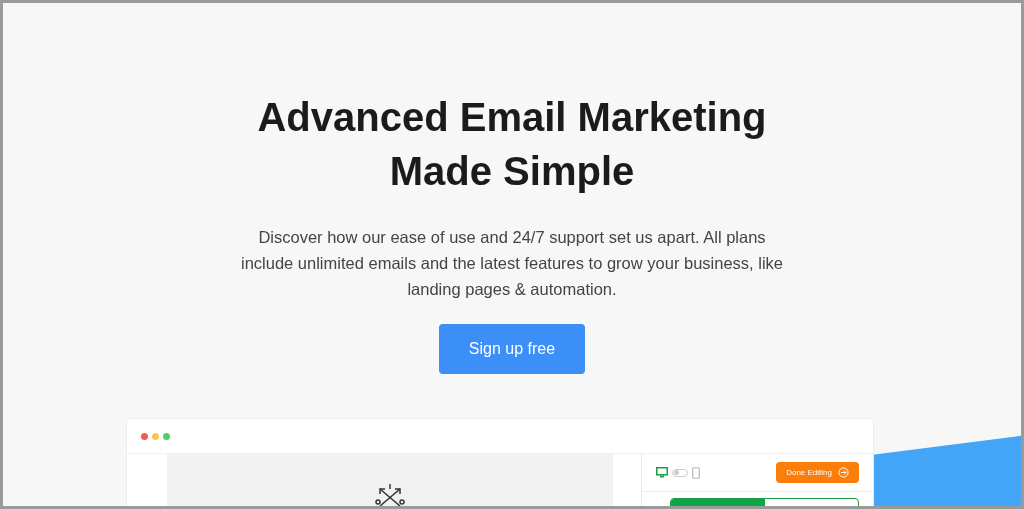 The height and width of the screenshot is (509, 1024). Describe the element at coordinates (817, 472) in the screenshot. I see `done-editing-button: Done Editing` at that location.